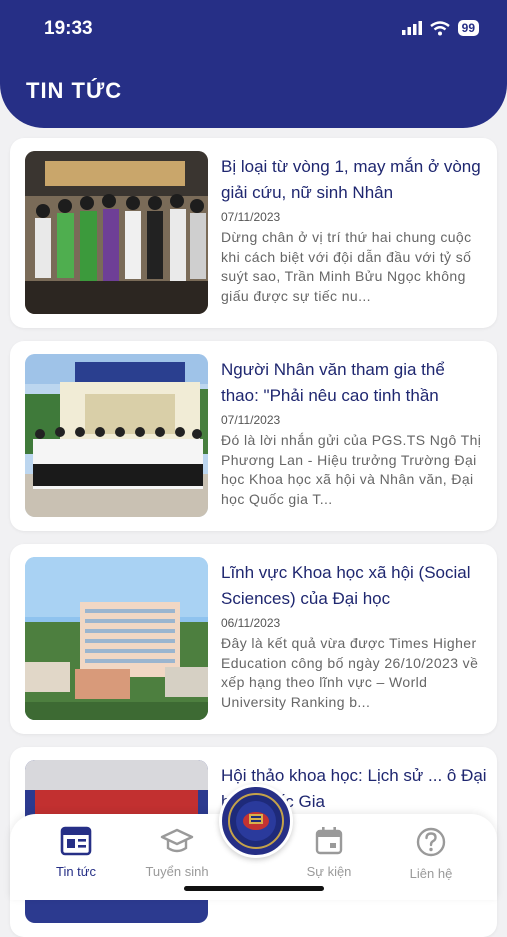 The image size is (507, 937). I want to click on wifi-icon, so click(439, 27).